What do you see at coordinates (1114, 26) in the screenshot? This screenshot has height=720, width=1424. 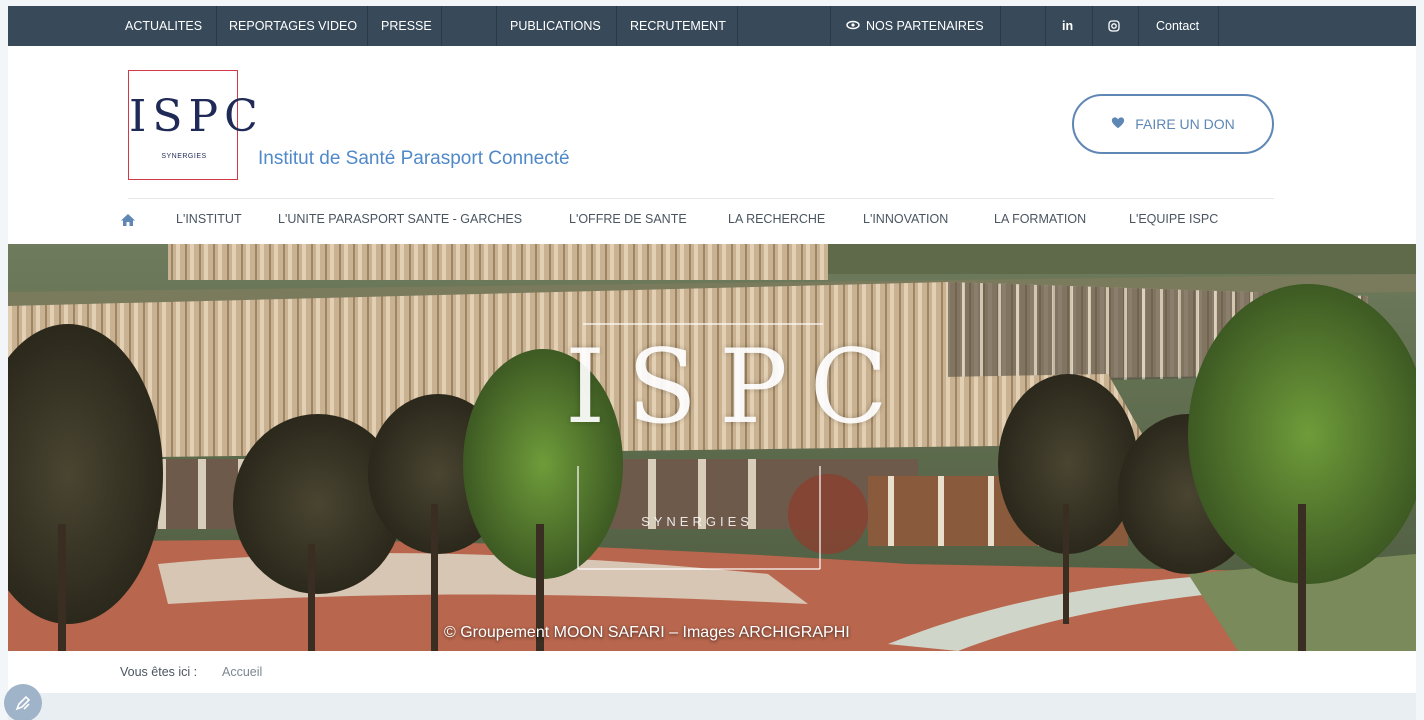 I see `instagram-icon` at bounding box center [1114, 26].